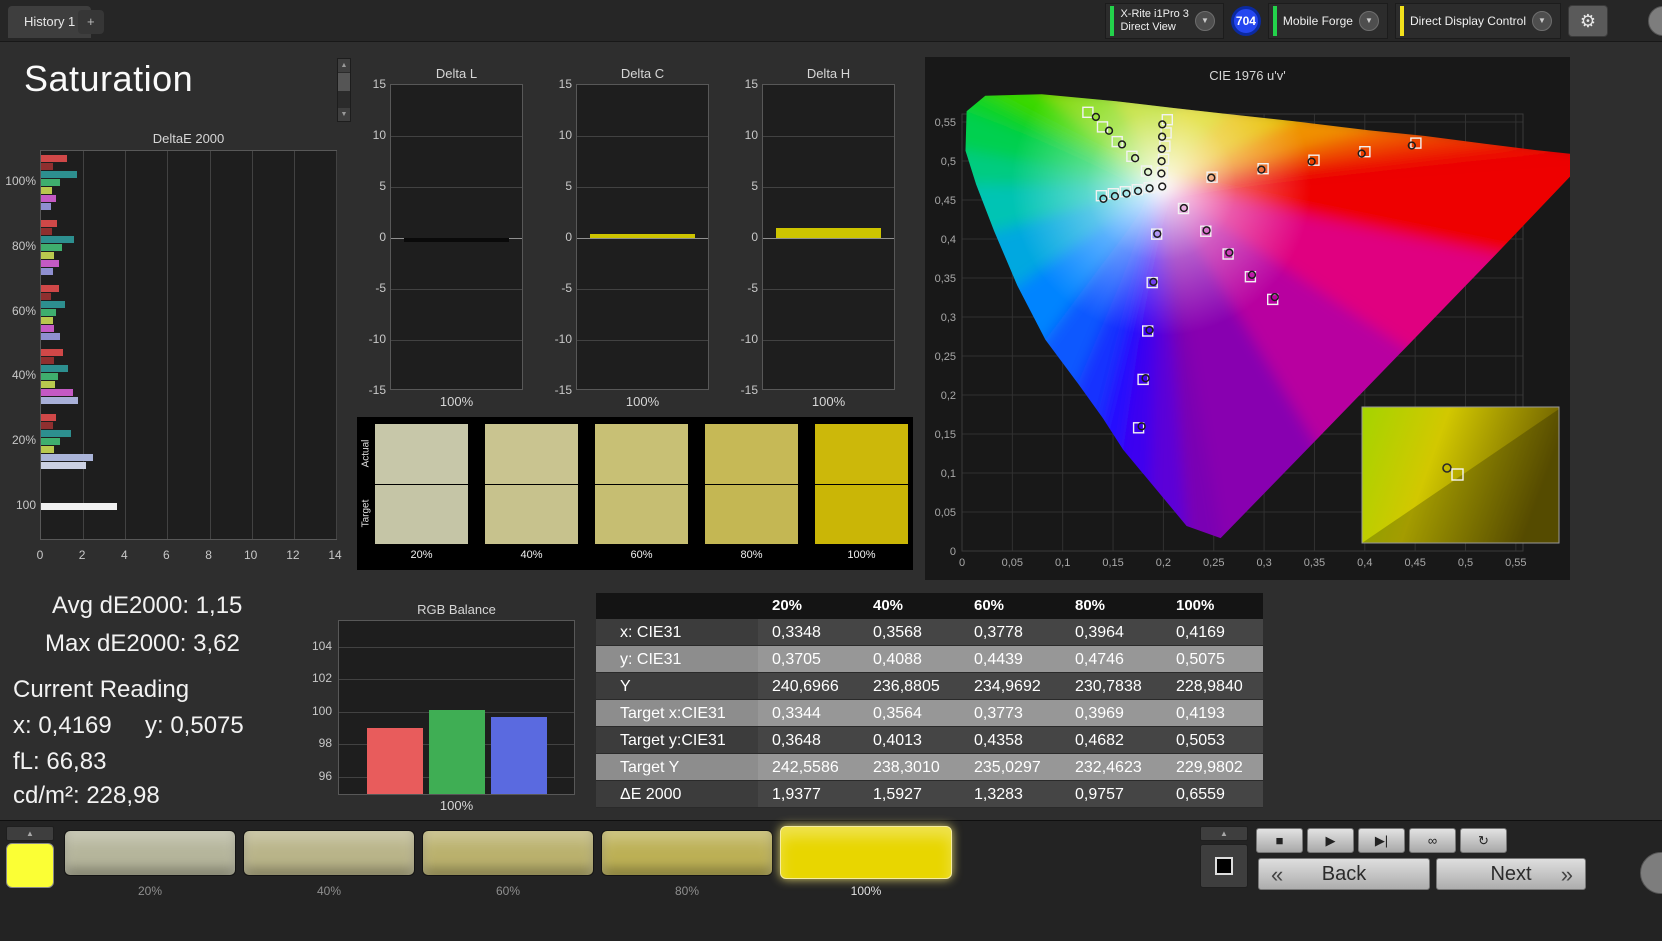 This screenshot has height=941, width=1662. I want to click on delta-chart-title: Delta L, so click(456, 73).